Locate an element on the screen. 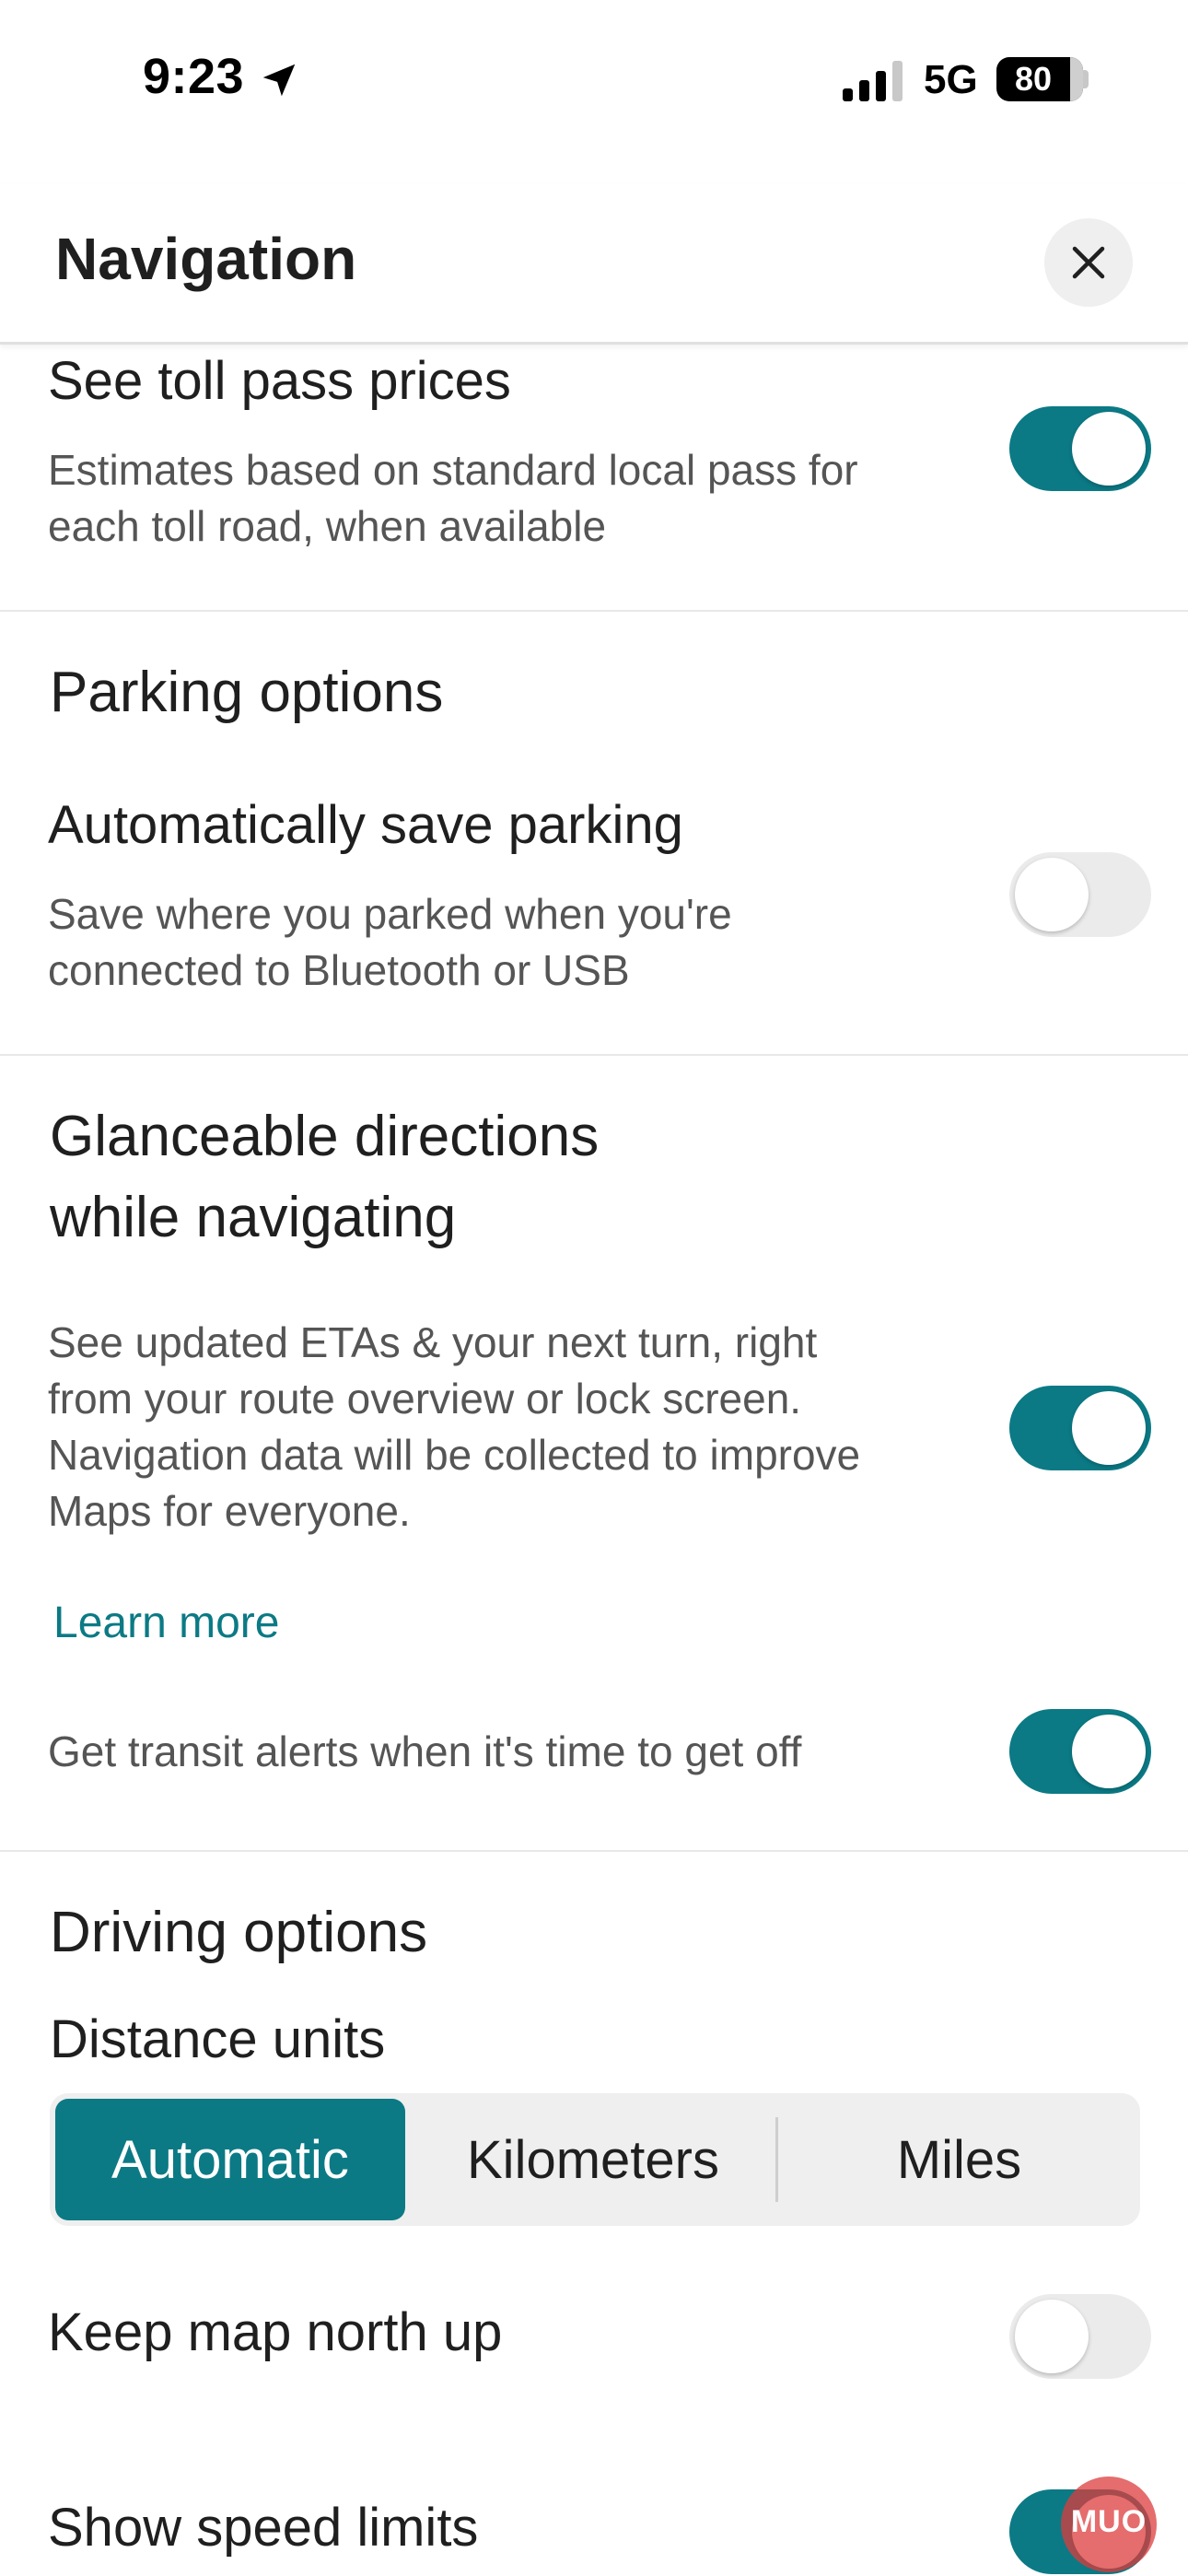 This screenshot has height=2576, width=1188. glanceable-description-line2: from your route overview or lock screen. is located at coordinates (425, 1399).